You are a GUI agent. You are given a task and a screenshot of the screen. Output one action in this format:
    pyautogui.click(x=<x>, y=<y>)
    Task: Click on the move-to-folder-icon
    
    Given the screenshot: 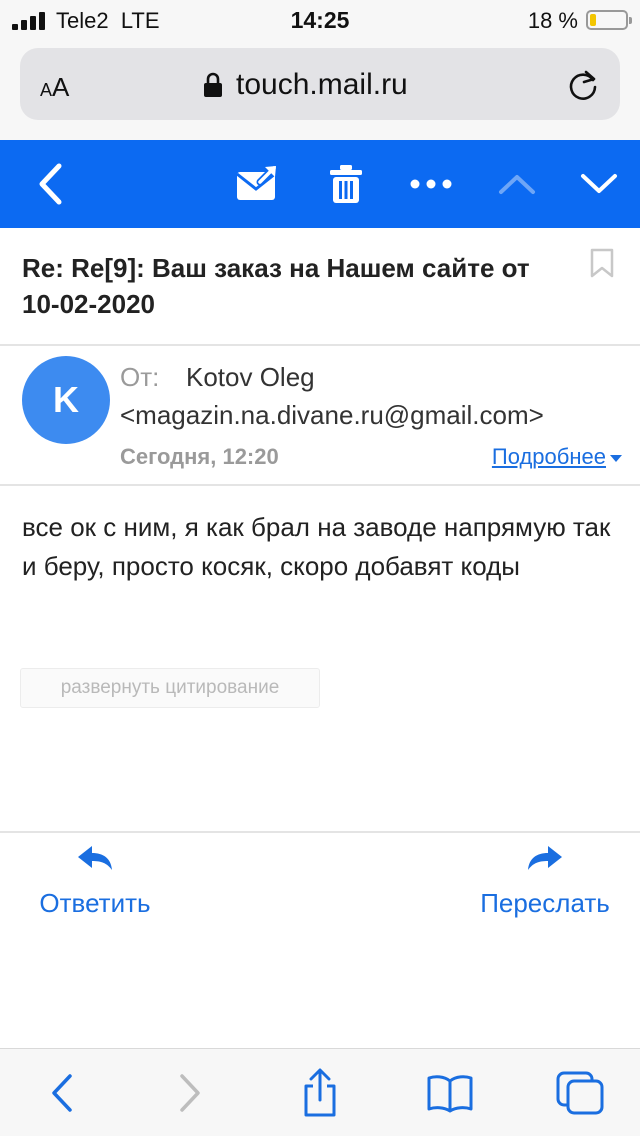 What is the action you would take?
    pyautogui.click(x=257, y=182)
    